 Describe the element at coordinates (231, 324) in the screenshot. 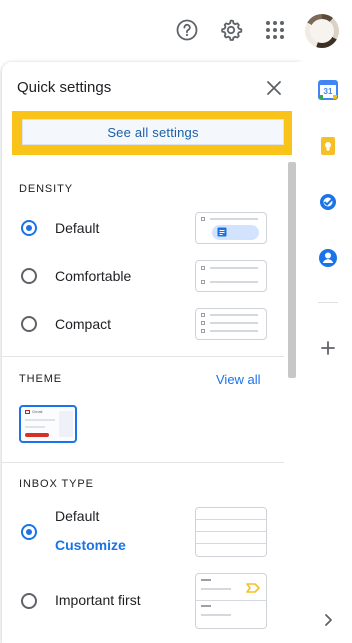

I see `density-compact-thumbnail` at that location.